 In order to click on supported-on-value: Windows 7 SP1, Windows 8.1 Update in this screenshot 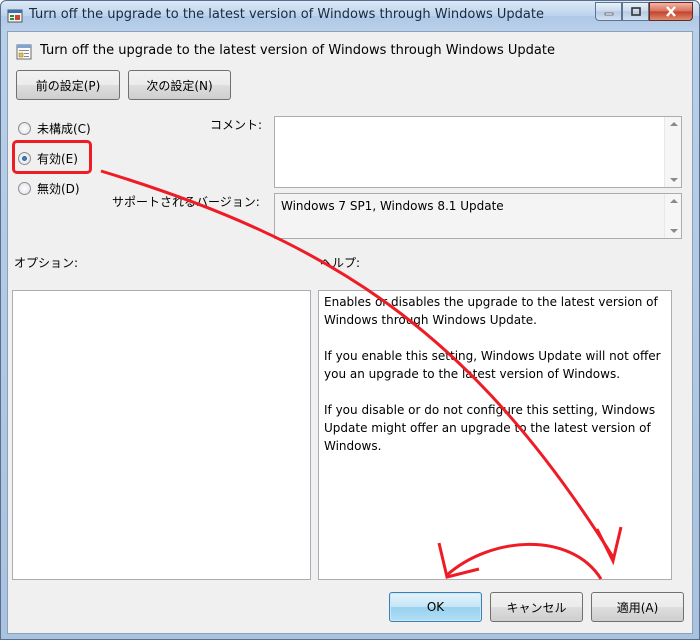, I will do `click(392, 206)`.